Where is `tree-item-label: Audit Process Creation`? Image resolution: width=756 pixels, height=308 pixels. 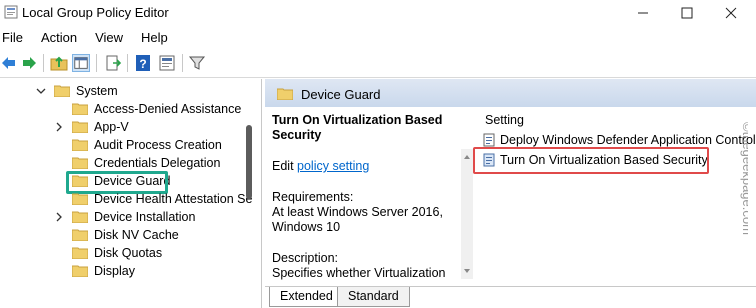 tree-item-label: Audit Process Creation is located at coordinates (158, 145).